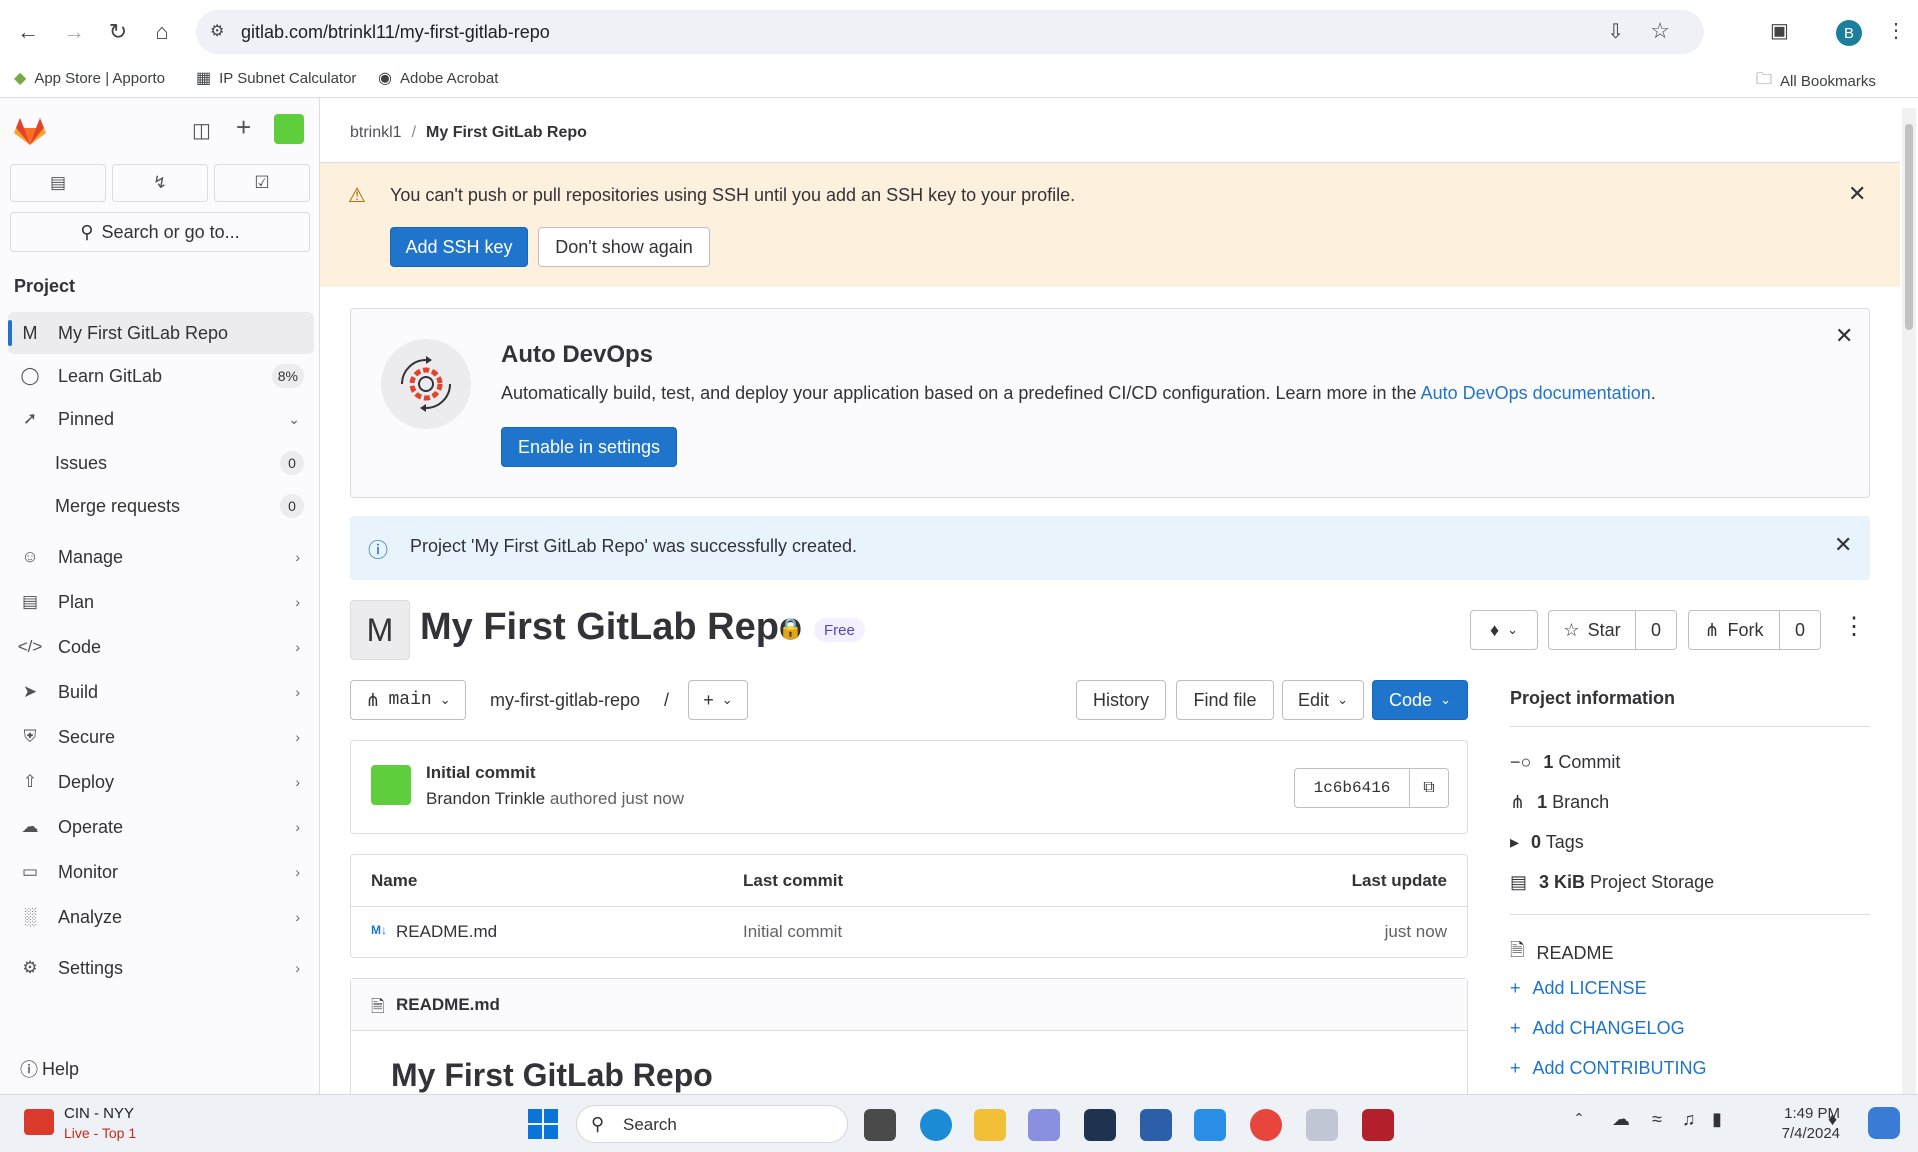  What do you see at coordinates (201, 130) in the screenshot?
I see `collapse-sidebar-icon: ◫` at bounding box center [201, 130].